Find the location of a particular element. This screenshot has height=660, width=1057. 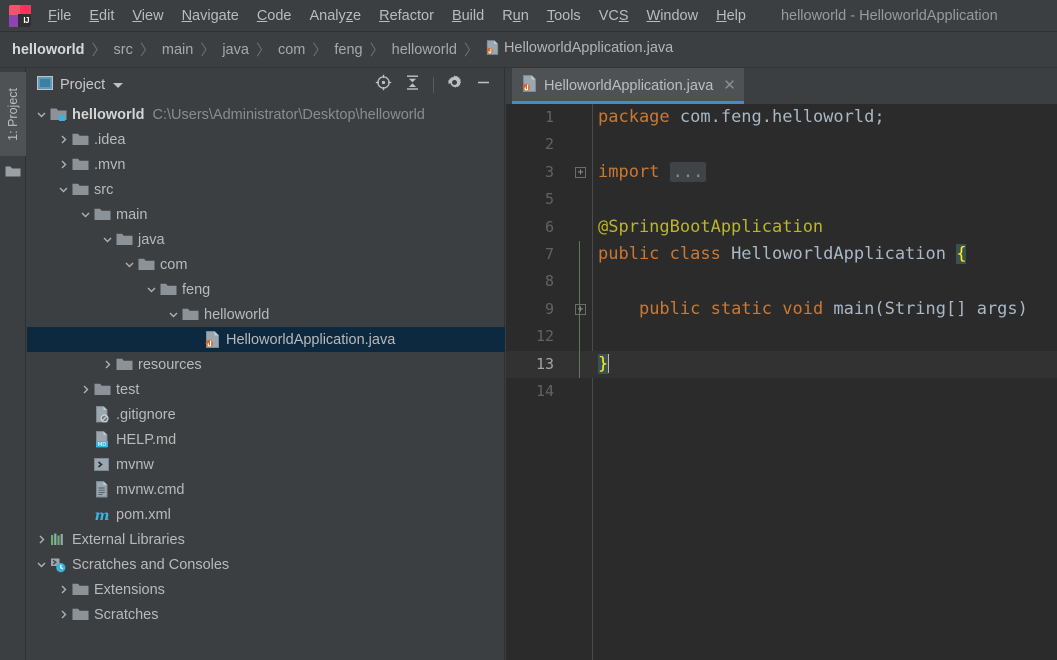

menu-mnemonic: z is located at coordinates (349, 15).